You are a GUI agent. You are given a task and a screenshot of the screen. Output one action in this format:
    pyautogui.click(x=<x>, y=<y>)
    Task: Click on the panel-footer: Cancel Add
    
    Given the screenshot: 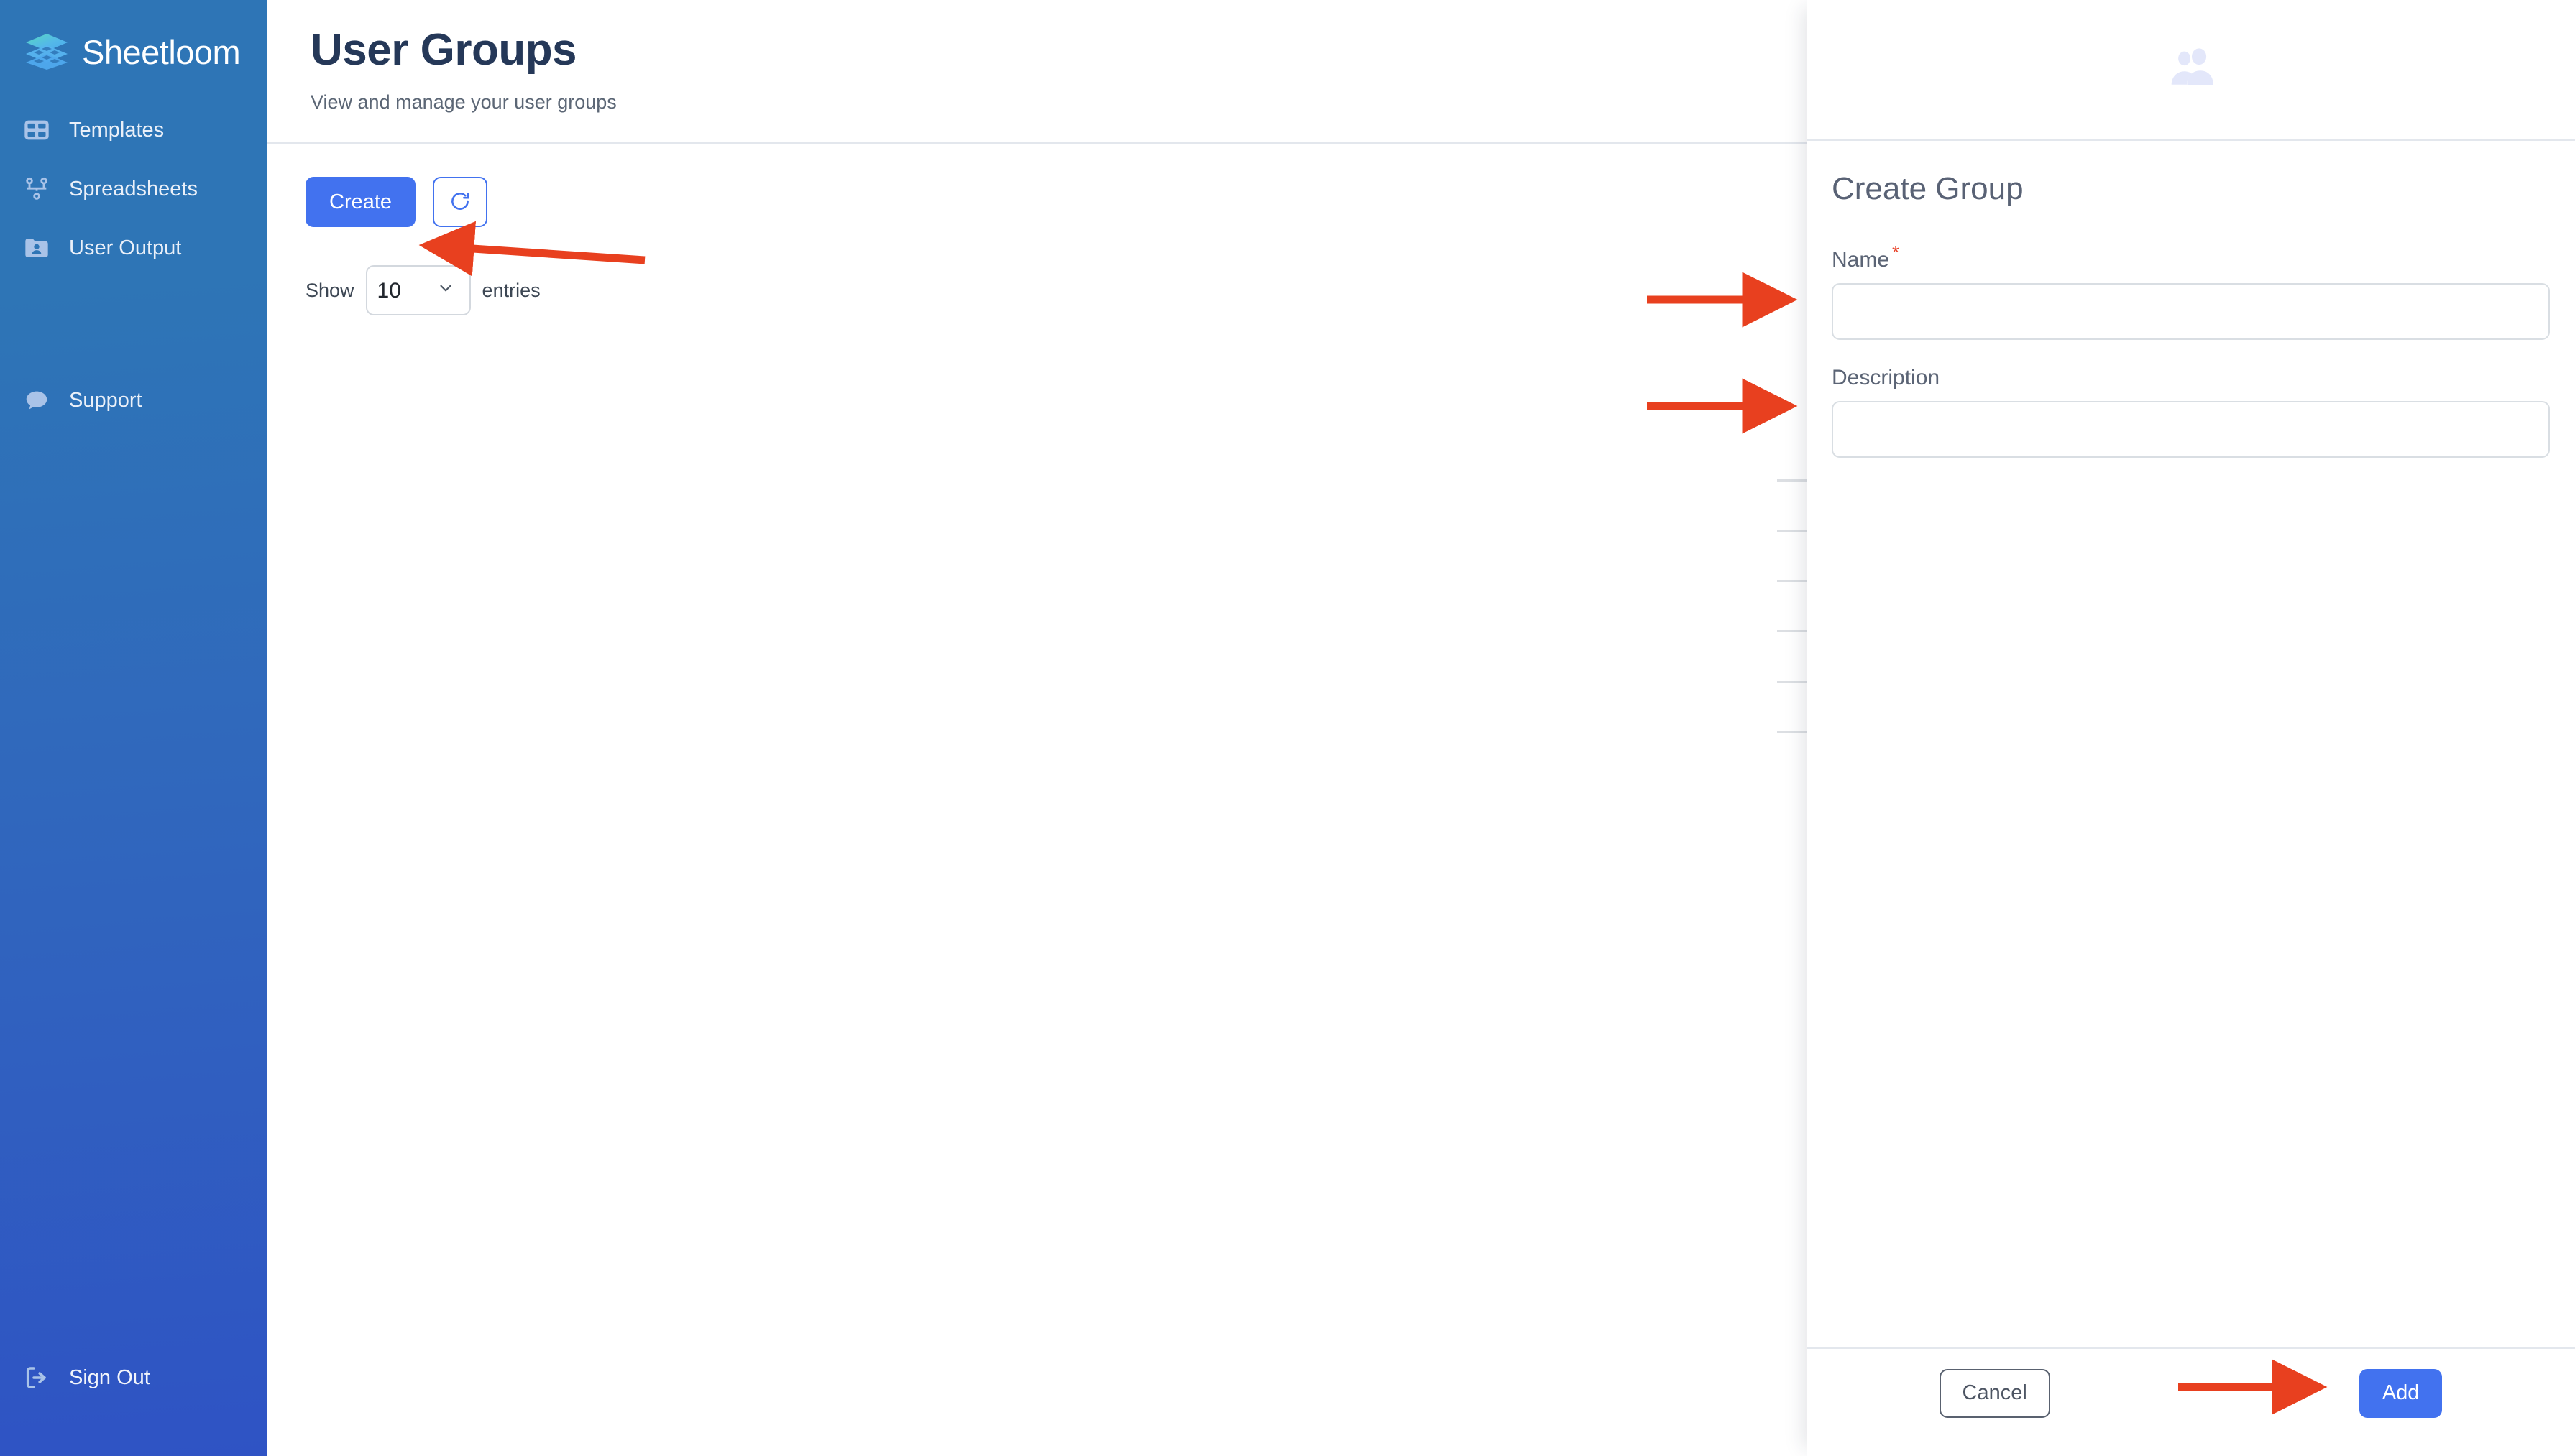 What is the action you would take?
    pyautogui.click(x=2191, y=1401)
    